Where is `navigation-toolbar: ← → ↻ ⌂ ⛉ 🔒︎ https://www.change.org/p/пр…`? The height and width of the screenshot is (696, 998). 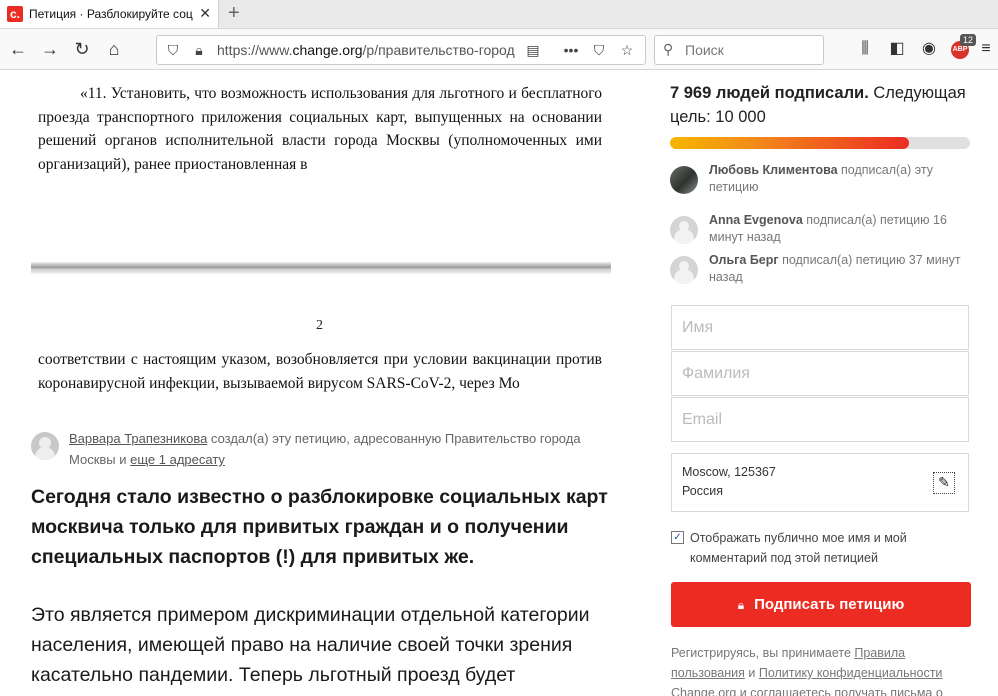
navigation-toolbar: ← → ↻ ⌂ ⛉ 🔒︎ https://www.change.org/p/пр… is located at coordinates (499, 49).